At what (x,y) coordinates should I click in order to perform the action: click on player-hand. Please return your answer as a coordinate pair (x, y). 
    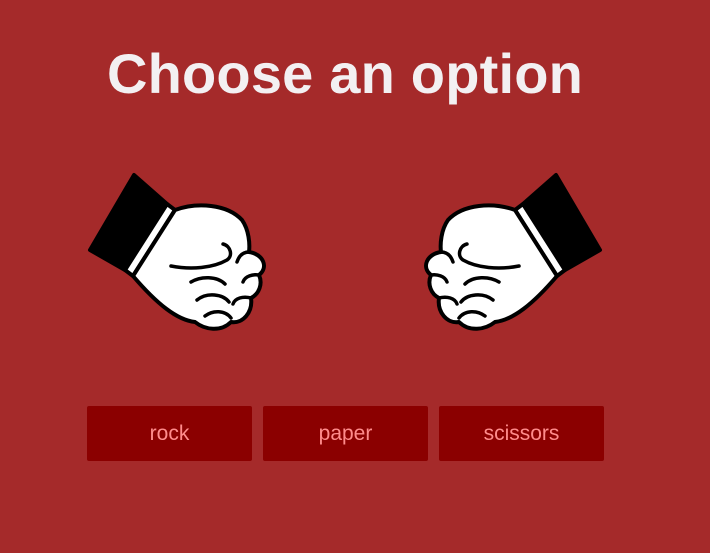
    Looking at the image, I should click on (177, 254).